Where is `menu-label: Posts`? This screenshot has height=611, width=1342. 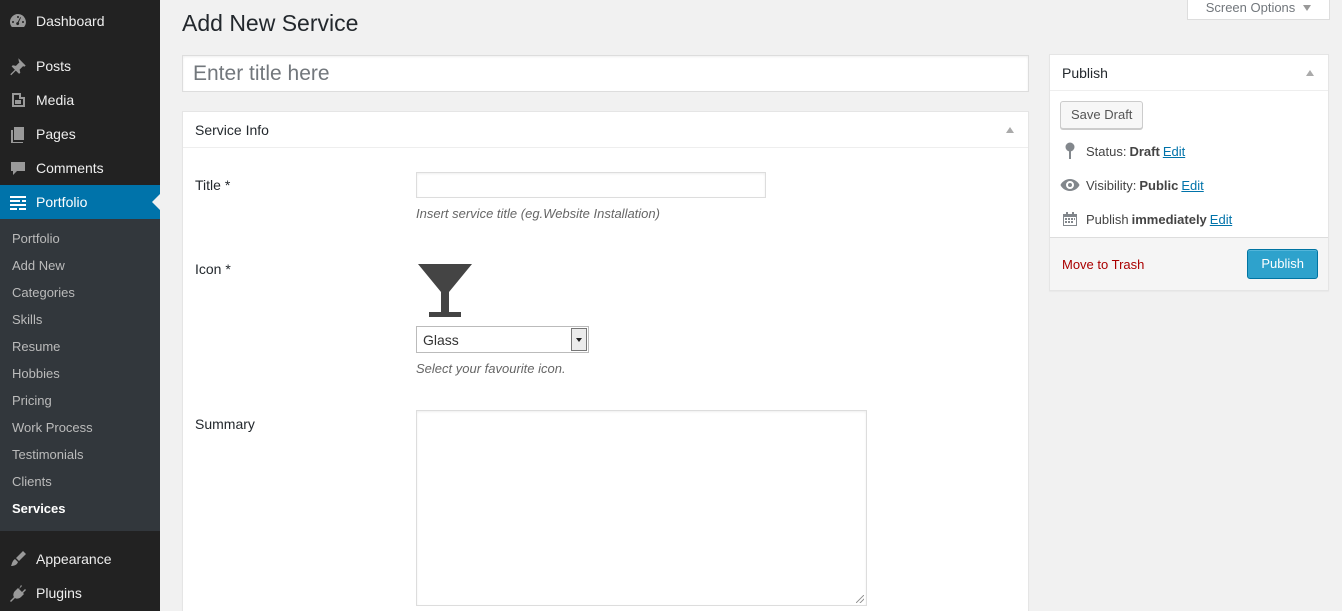
menu-label: Posts is located at coordinates (54, 66).